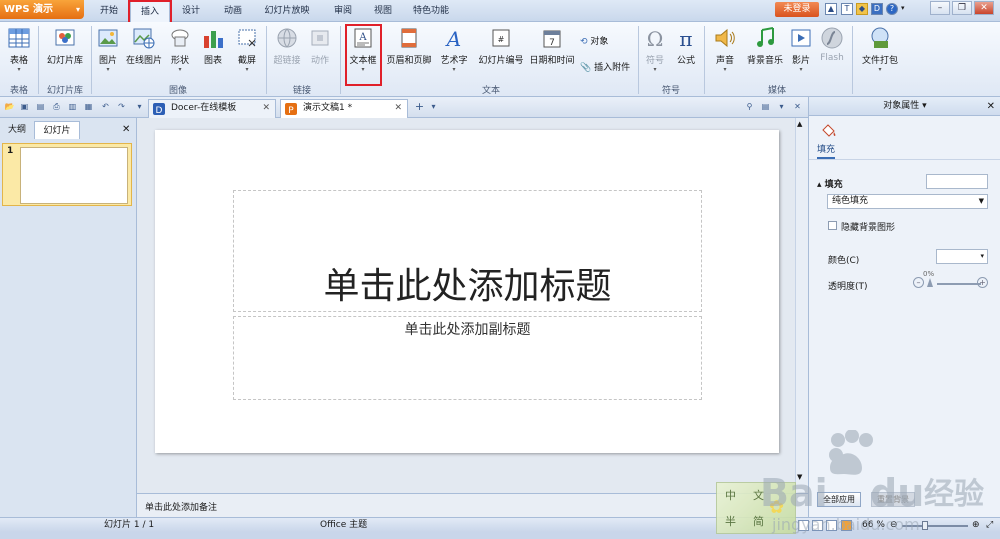  Describe the element at coordinates (287, 11) in the screenshot. I see `tab-slideshow: 幻灯片放映` at that location.